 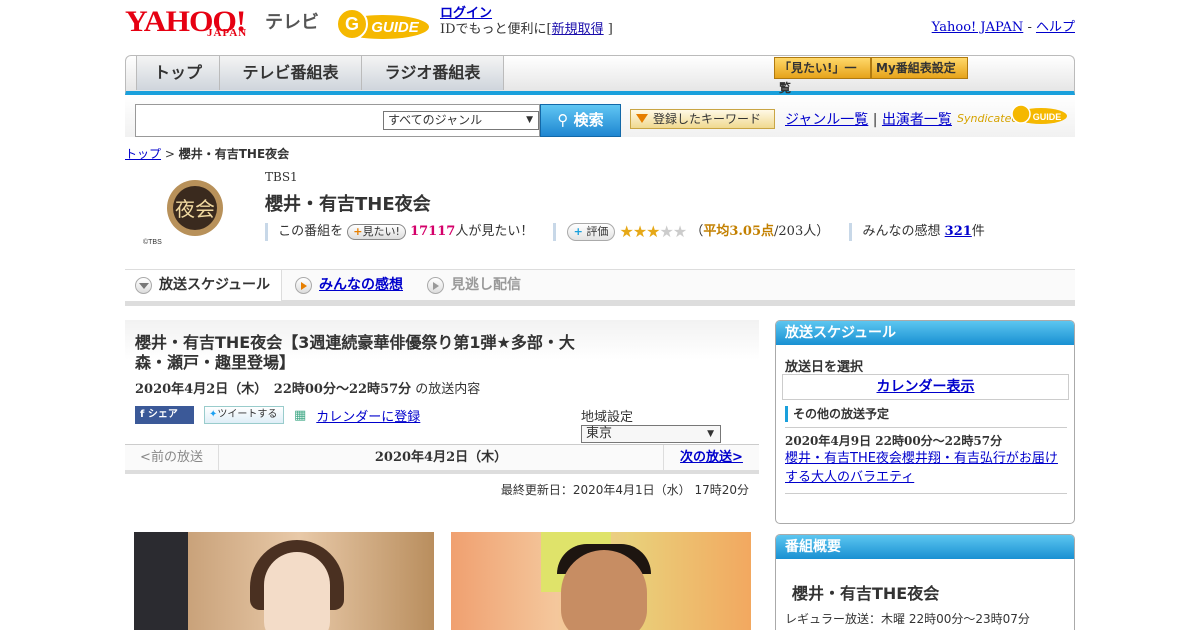 What do you see at coordinates (597, 231) in the screenshot?
I see `rating-button-label: 評価` at bounding box center [597, 231].